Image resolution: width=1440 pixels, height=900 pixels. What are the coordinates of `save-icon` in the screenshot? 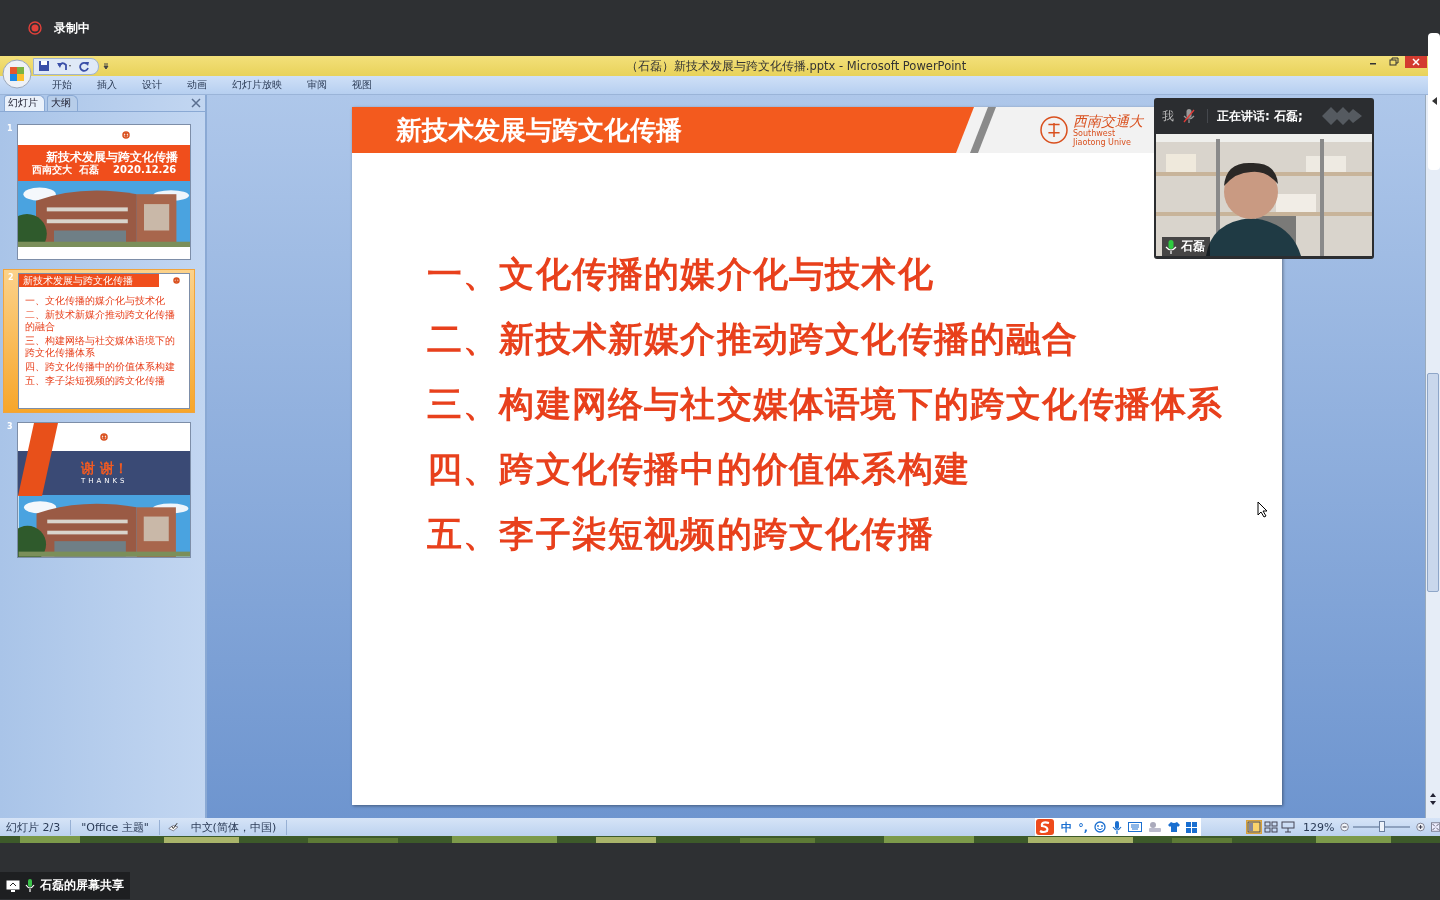 It's located at (44, 66).